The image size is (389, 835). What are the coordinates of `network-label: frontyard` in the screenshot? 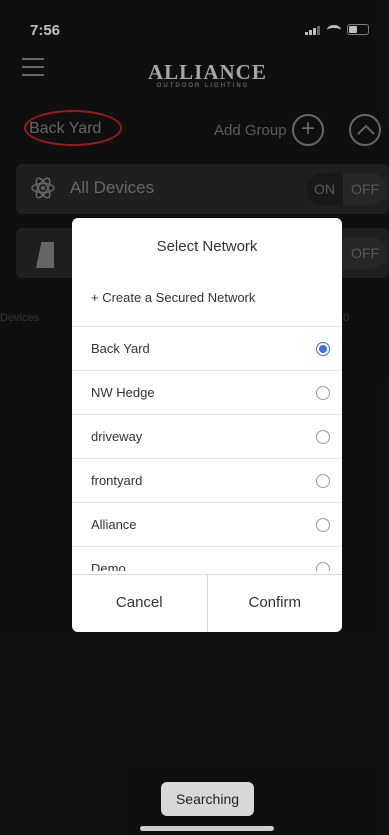 It's located at (117, 480).